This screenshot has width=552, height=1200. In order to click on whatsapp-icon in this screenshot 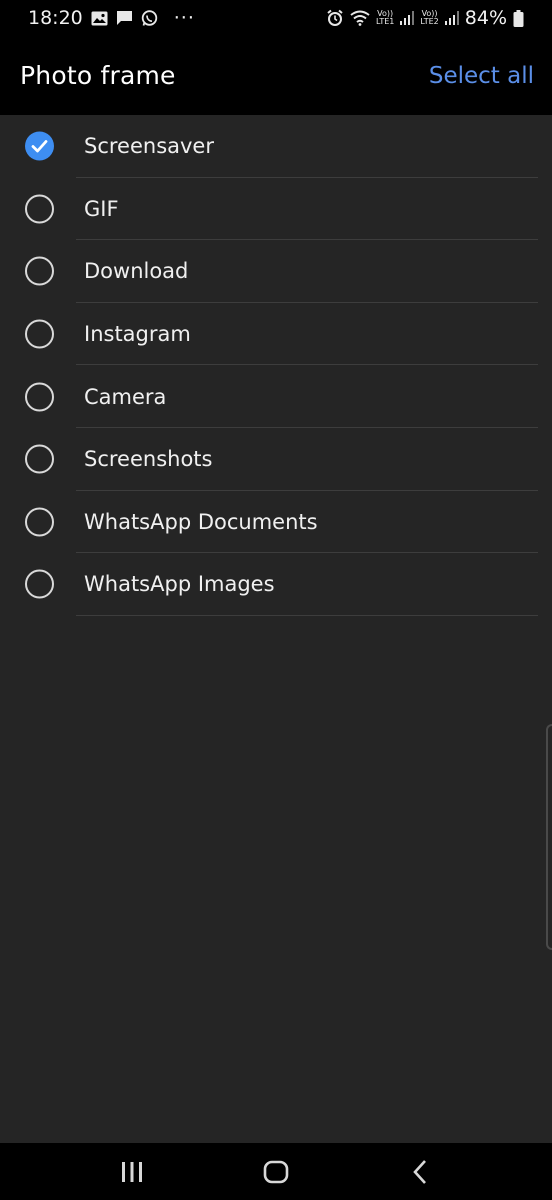, I will do `click(149, 18)`.